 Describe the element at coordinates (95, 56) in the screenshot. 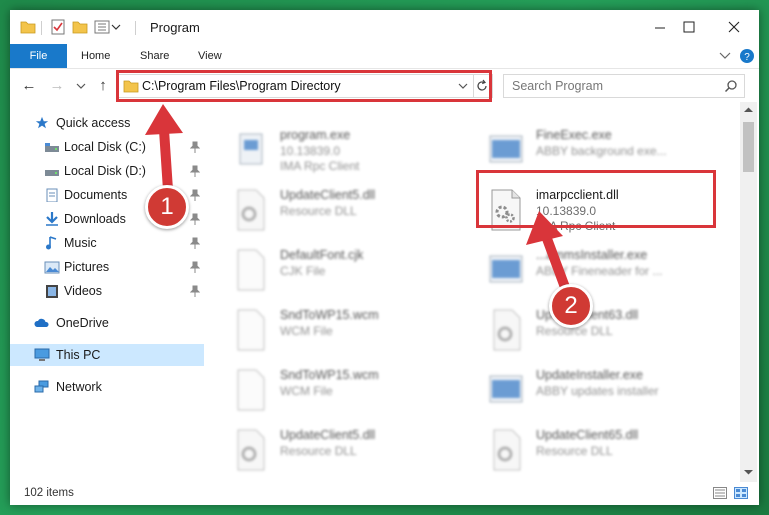

I see `tab-home: Home` at that location.